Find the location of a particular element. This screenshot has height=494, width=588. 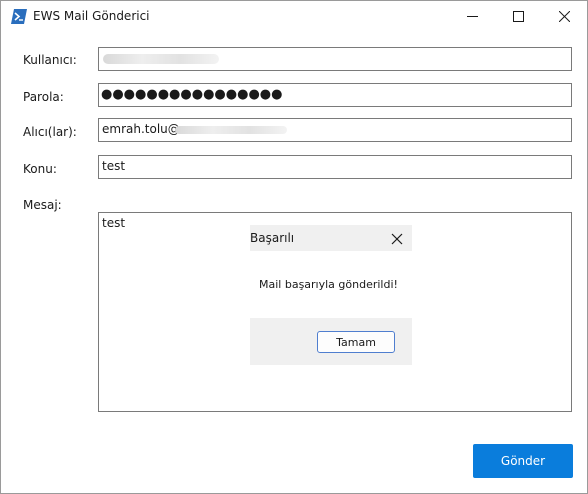

subject-value: test is located at coordinates (114, 166).